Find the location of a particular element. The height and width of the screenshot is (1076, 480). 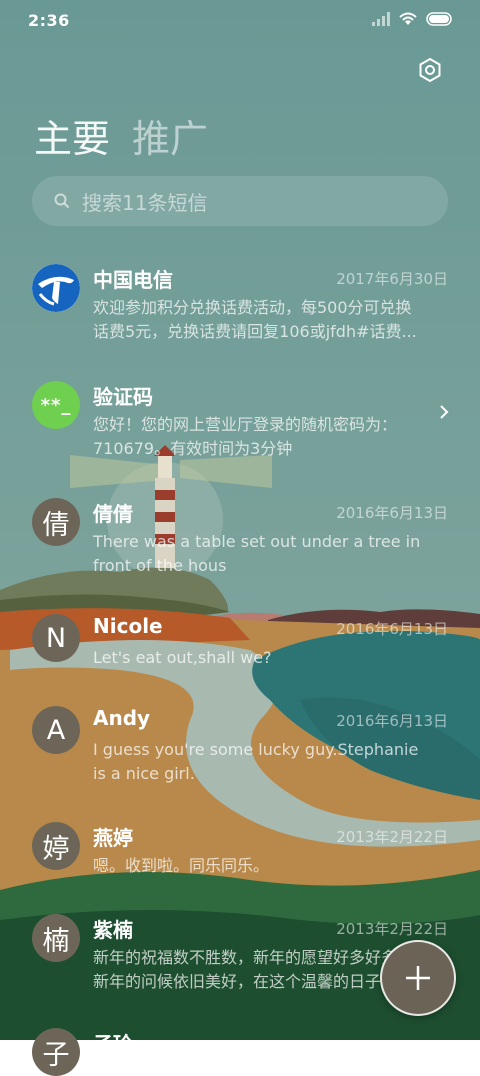

avatar: 子 is located at coordinates (56, 1052).